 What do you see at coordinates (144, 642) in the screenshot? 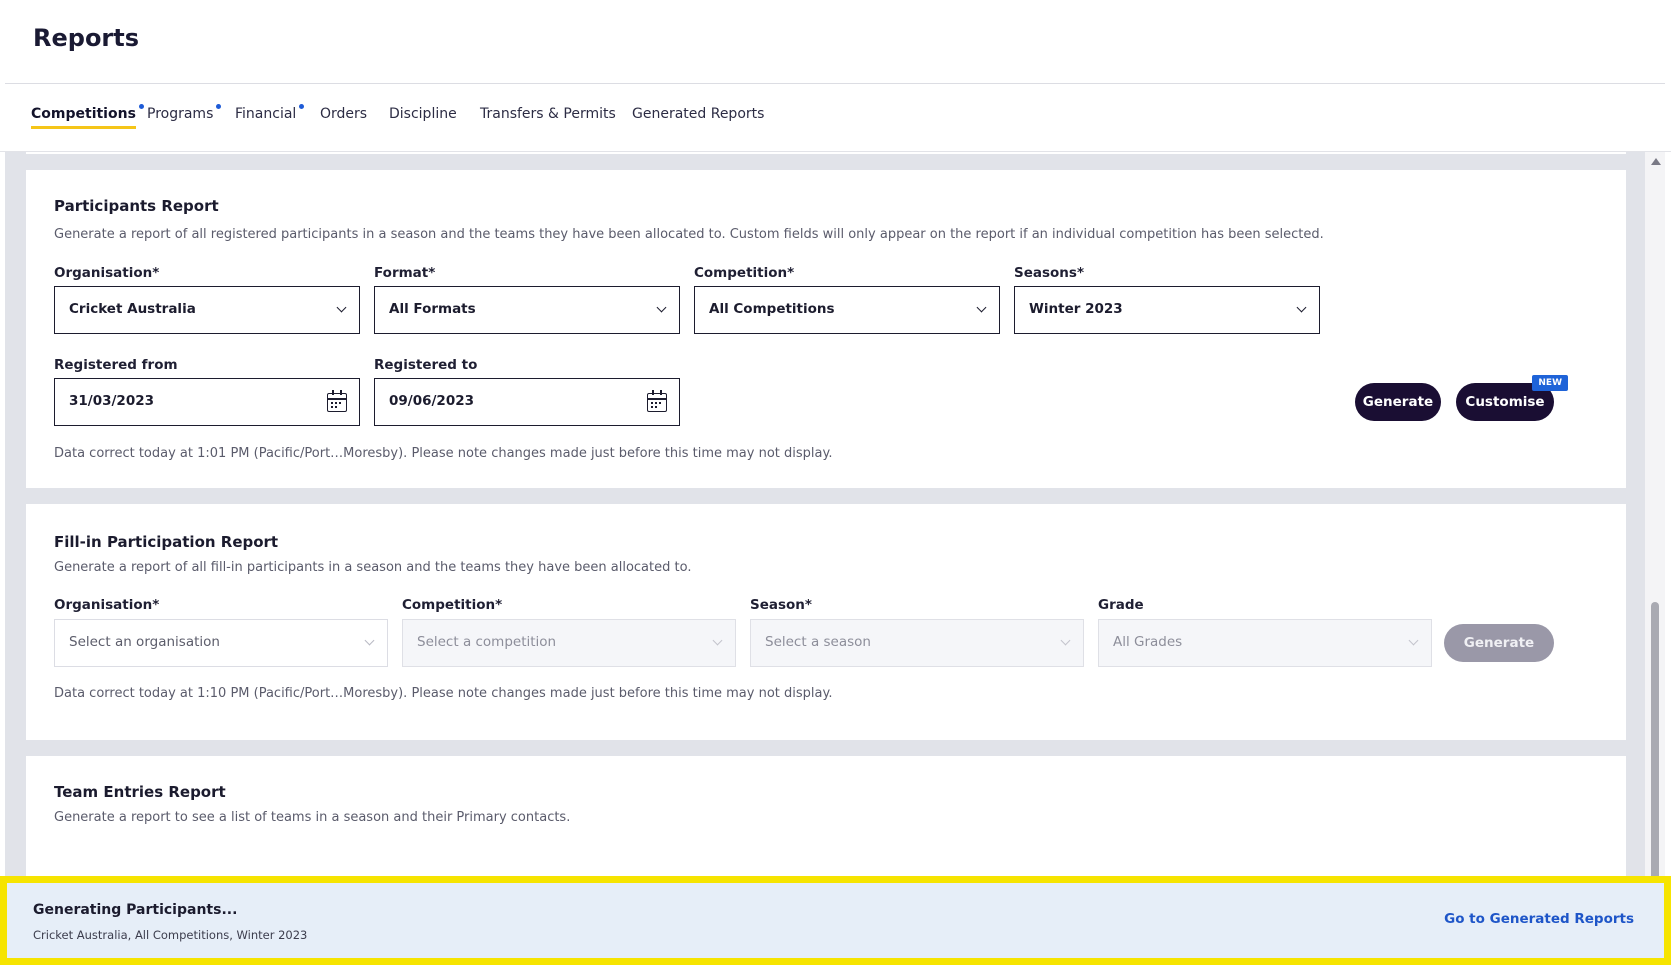
I see `organisation-placeholder: Select an organisation` at bounding box center [144, 642].